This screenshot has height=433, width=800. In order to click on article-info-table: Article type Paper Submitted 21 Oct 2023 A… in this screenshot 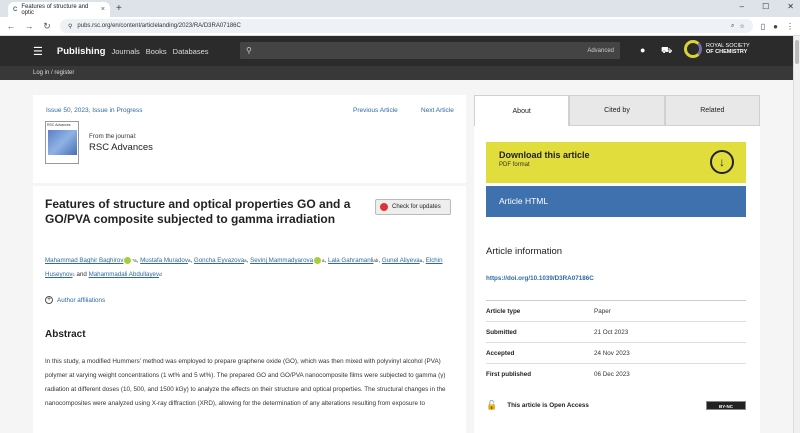, I will do `click(616, 342)`.